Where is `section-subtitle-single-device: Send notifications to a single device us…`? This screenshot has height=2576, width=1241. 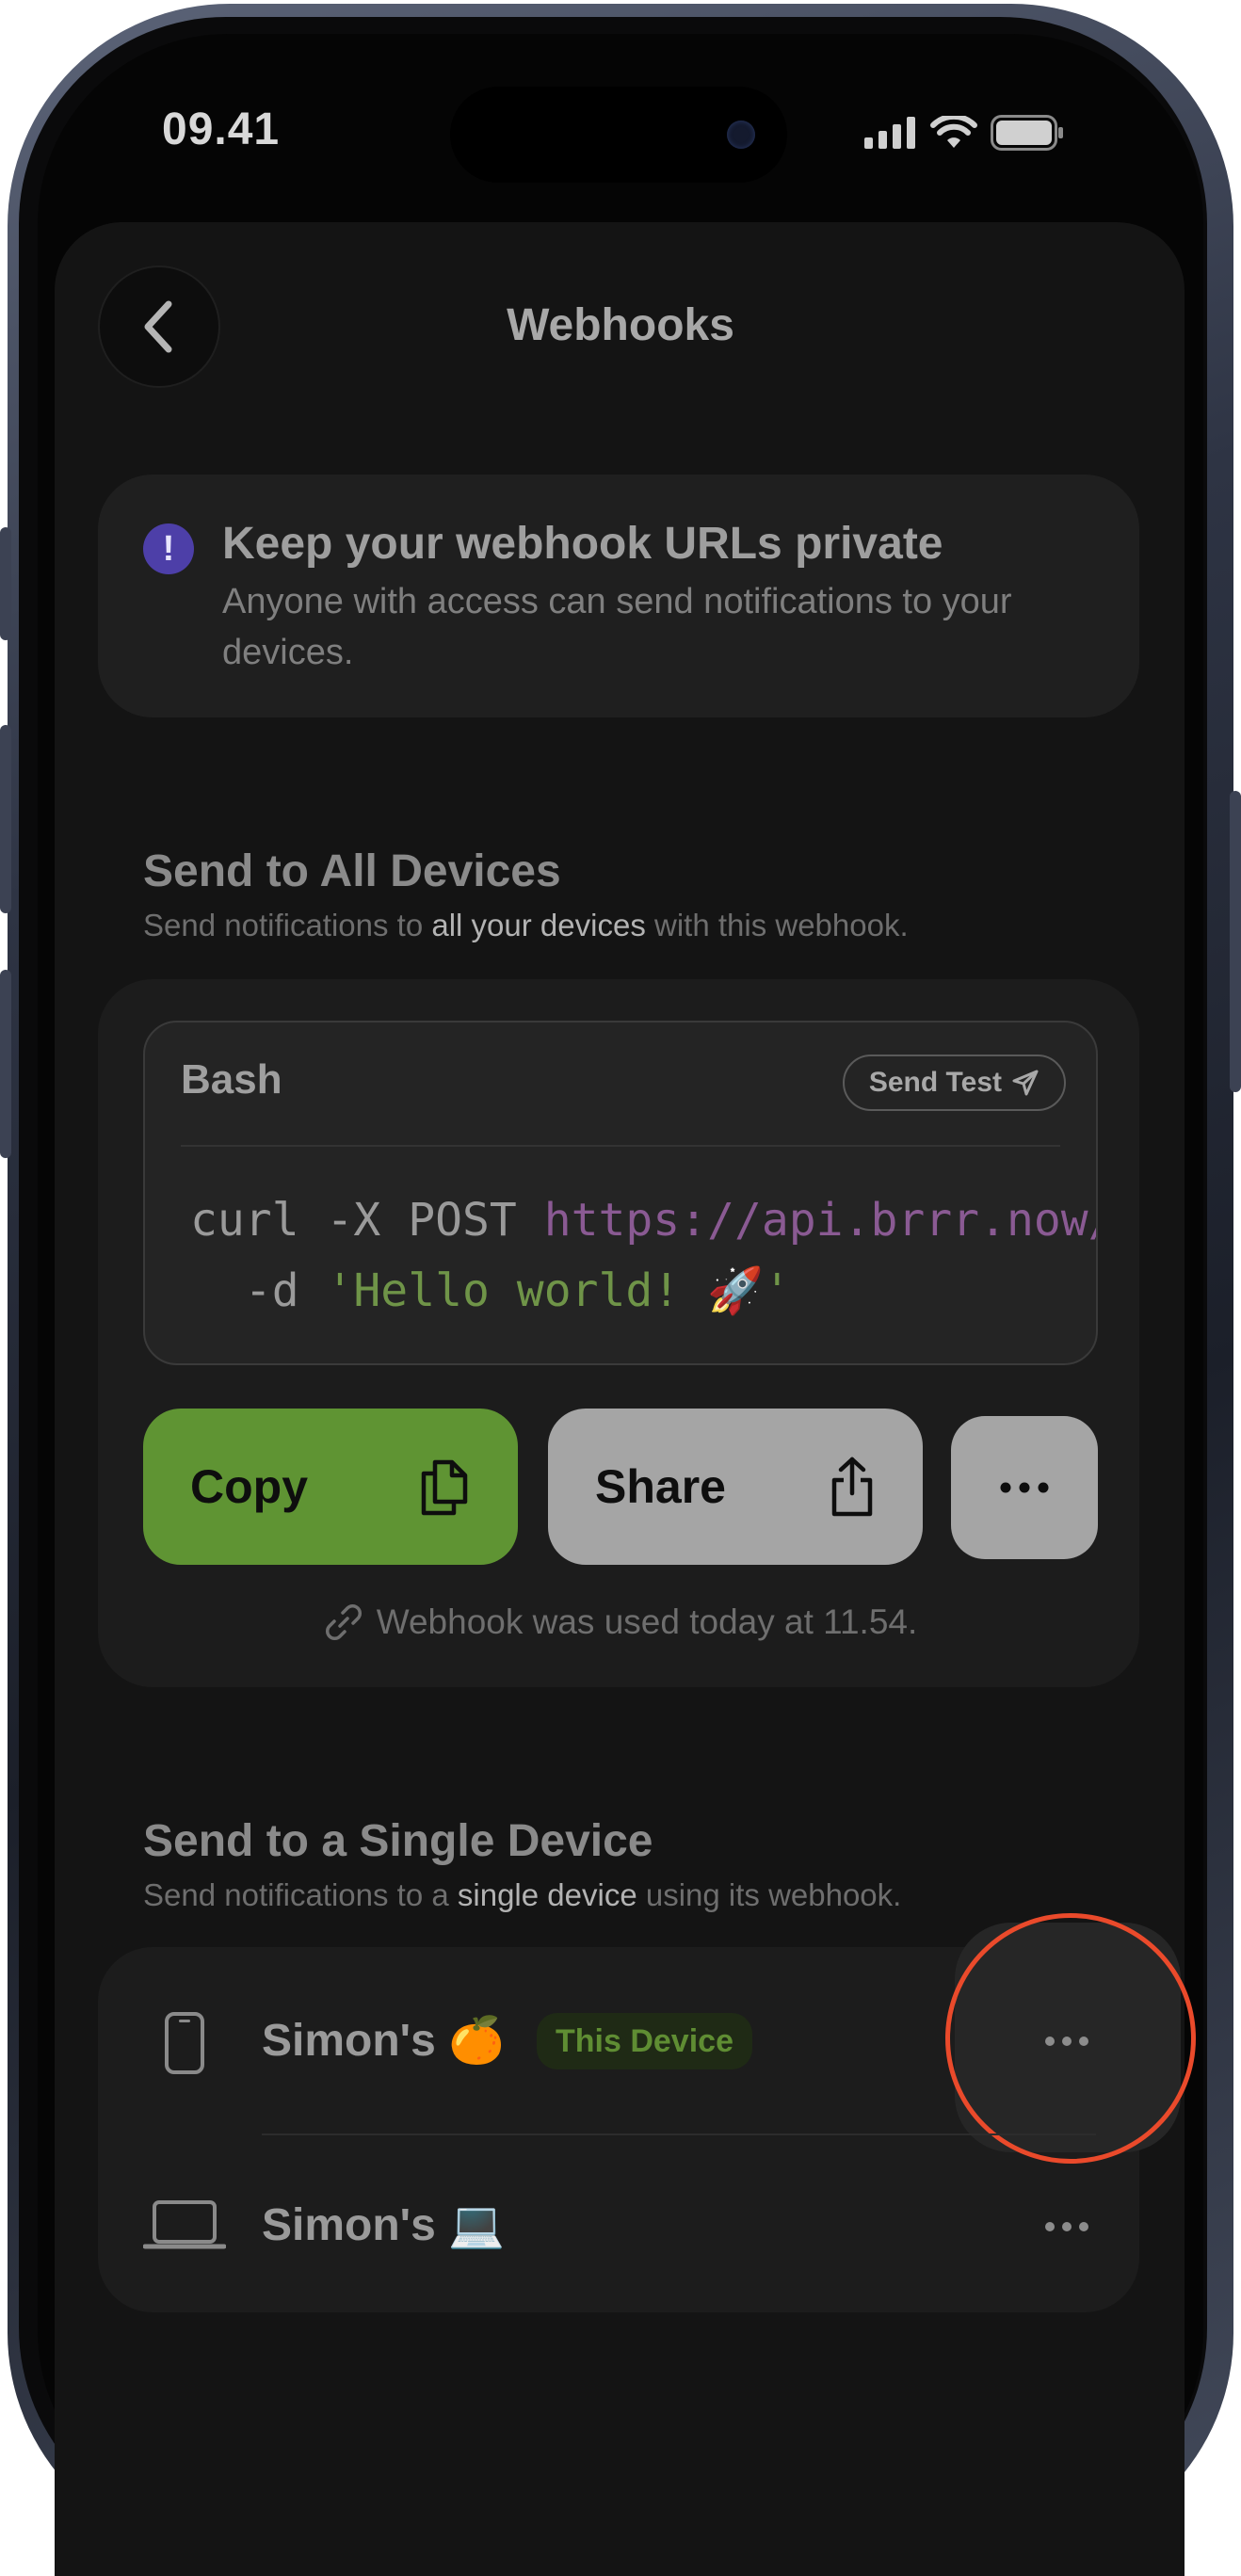
section-subtitle-single-device: Send notifications to a single device us… is located at coordinates (522, 1895).